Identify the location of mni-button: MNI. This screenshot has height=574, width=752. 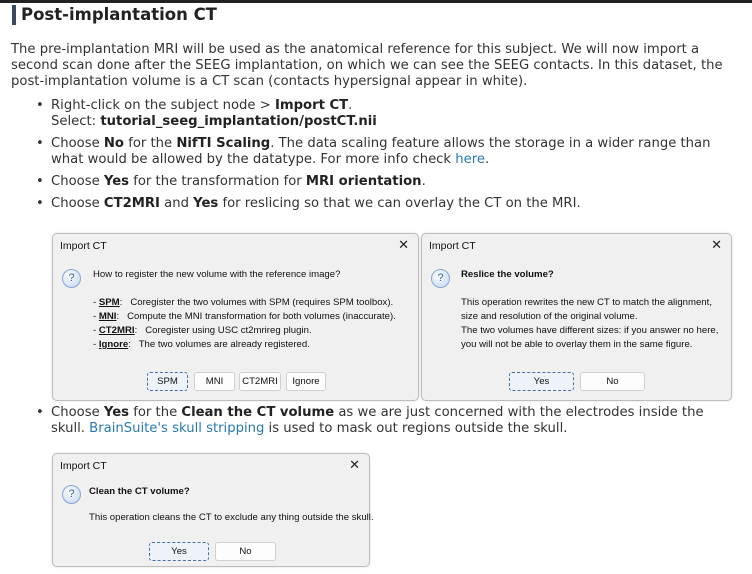
(214, 381).